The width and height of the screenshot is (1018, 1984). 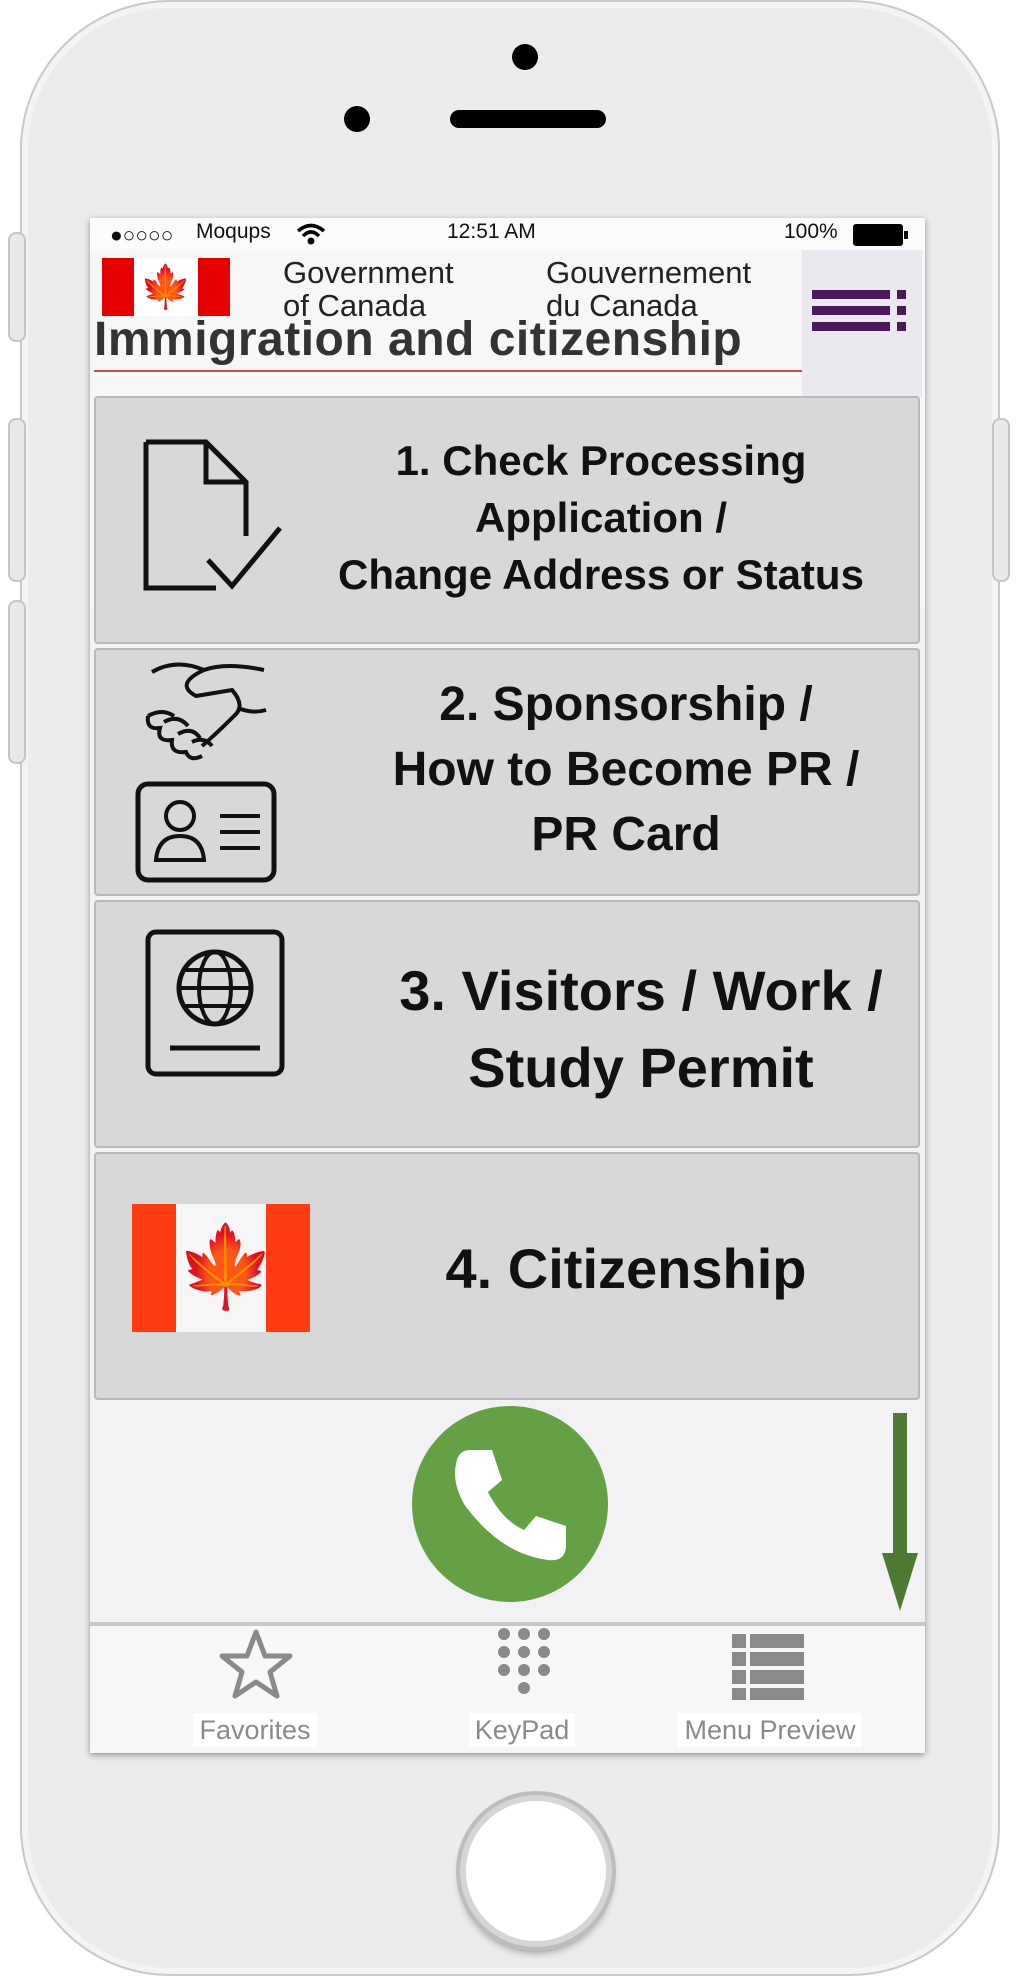 What do you see at coordinates (17, 500) in the screenshot?
I see `volume-up-button` at bounding box center [17, 500].